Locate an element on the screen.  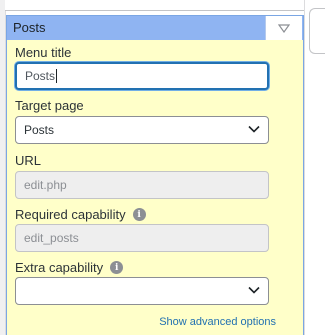
column-divider is located at coordinates (304, 167).